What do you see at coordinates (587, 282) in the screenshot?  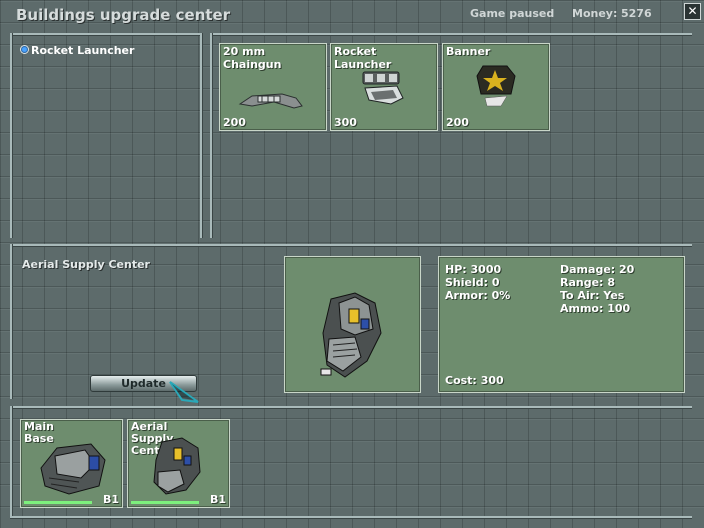 I see `stat-range: Range: 8` at bounding box center [587, 282].